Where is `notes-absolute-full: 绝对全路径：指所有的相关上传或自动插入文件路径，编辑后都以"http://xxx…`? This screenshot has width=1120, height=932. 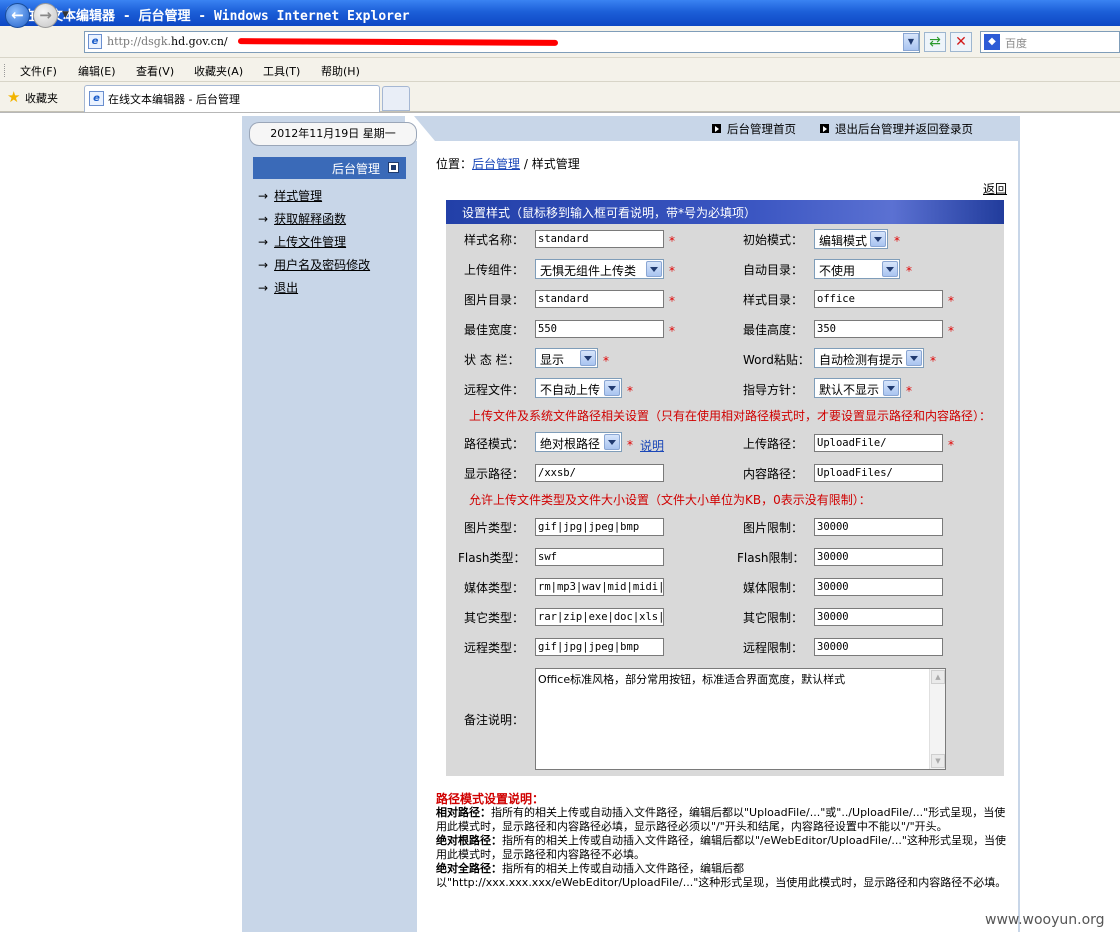 notes-absolute-full: 绝对全路径：指所有的相关上传或自动插入文件路径，编辑后都以"http://xxx… is located at coordinates (723, 876).